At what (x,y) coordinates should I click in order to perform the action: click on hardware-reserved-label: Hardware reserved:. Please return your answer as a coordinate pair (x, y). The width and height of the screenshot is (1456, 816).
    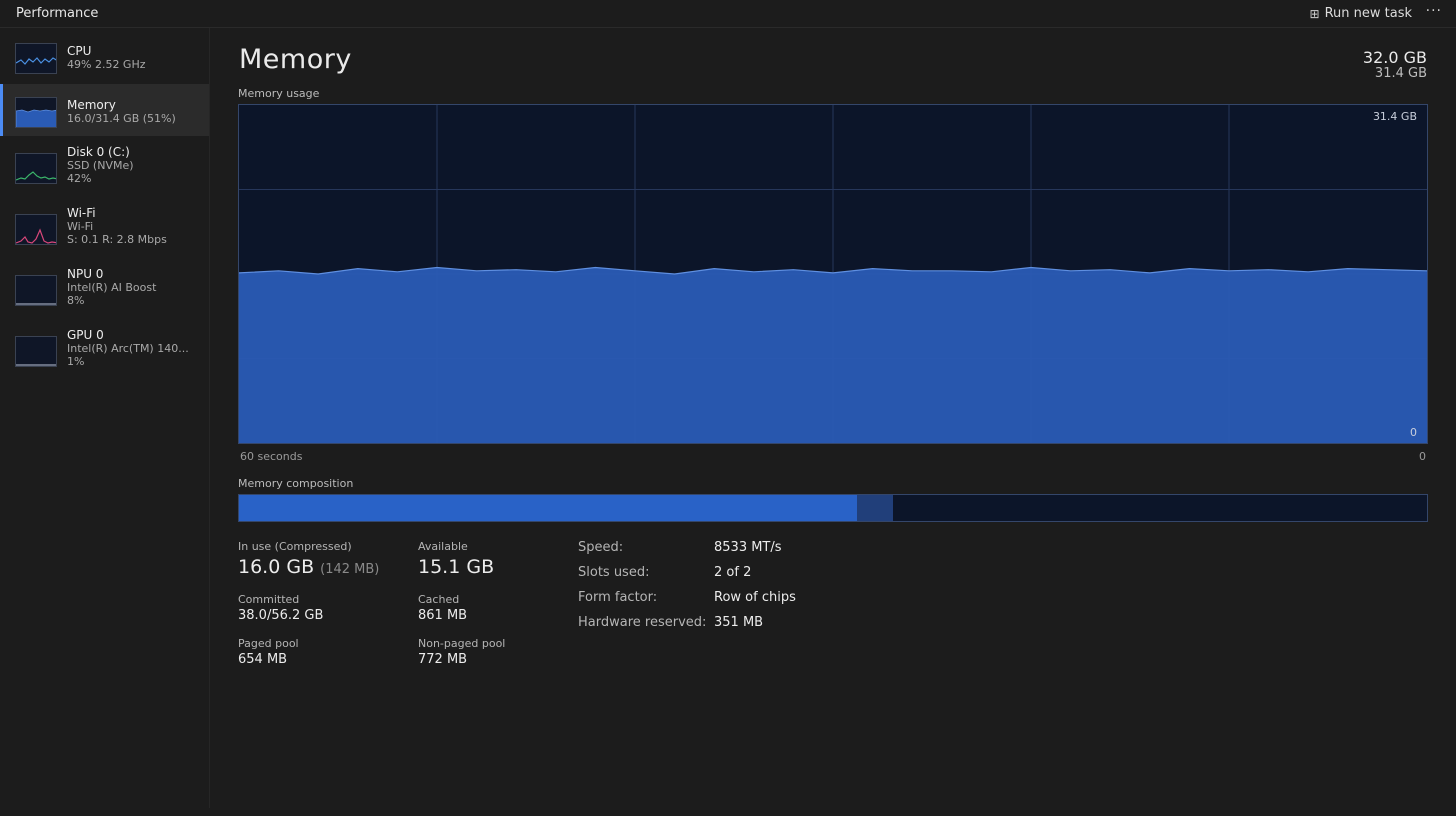
    Looking at the image, I should click on (642, 622).